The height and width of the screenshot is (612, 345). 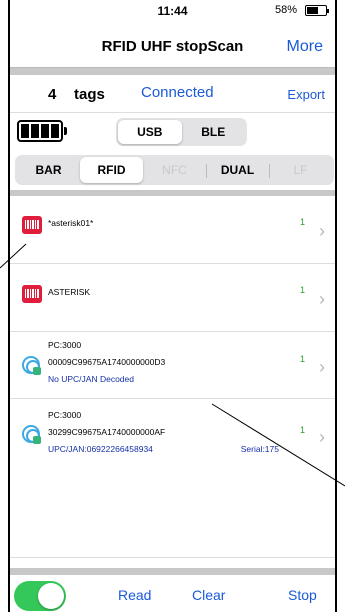 I want to click on tag-epc: 00009C99675A1740000000D3, so click(x=107, y=362).